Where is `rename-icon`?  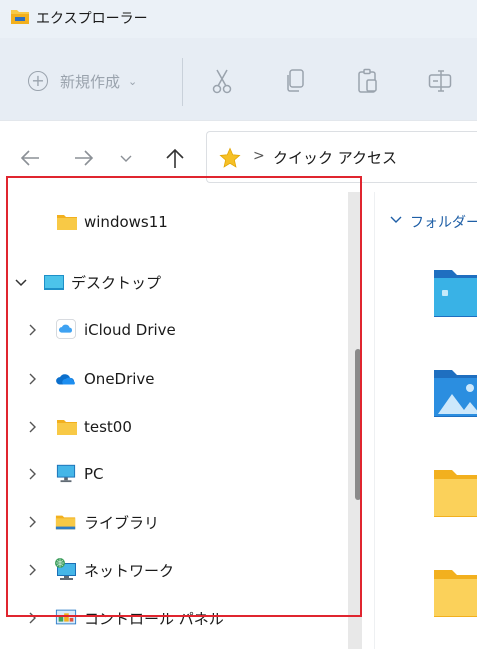
rename-icon is located at coordinates (440, 81).